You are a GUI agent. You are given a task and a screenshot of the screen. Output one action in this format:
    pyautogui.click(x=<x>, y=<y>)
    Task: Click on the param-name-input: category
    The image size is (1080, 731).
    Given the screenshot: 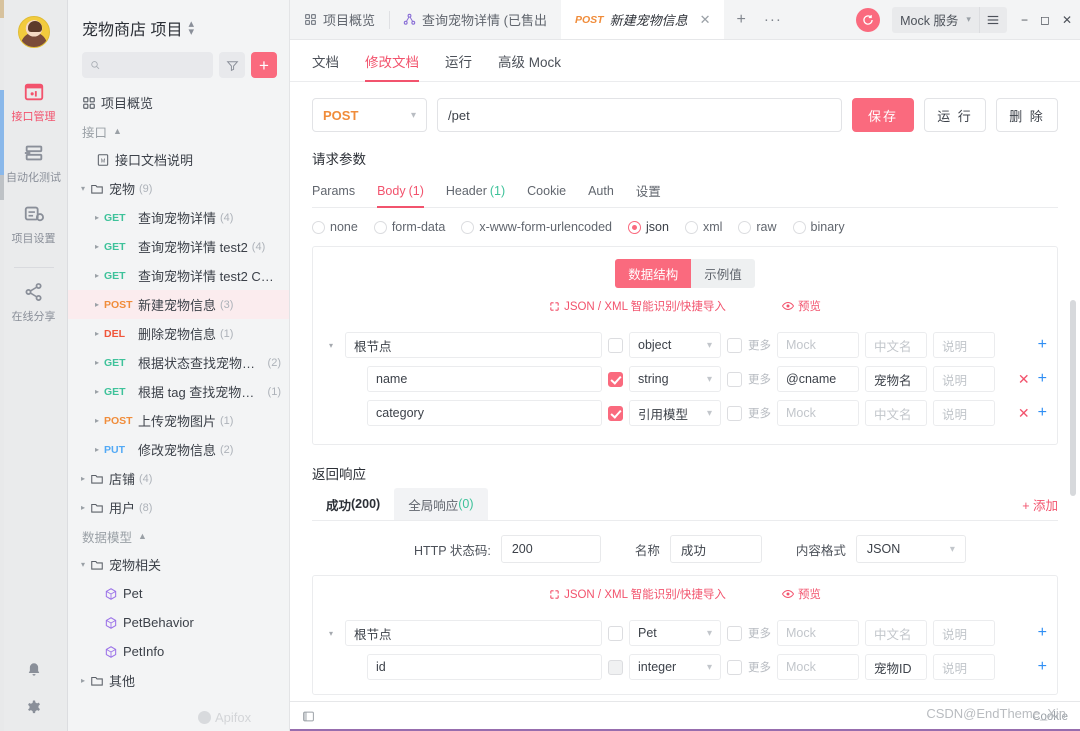 What is the action you would take?
    pyautogui.click(x=484, y=413)
    